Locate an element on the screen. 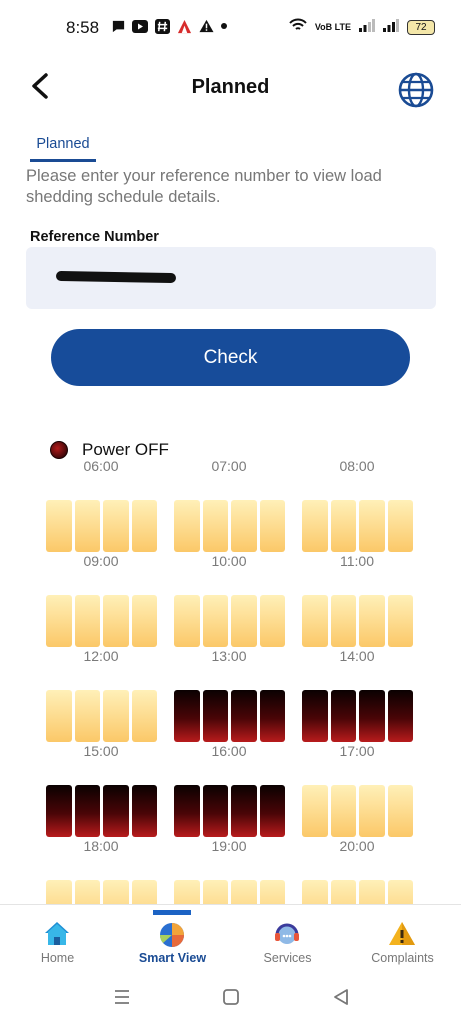 The width and height of the screenshot is (461, 1024). nav-smart-view: Smart View is located at coordinates (172, 939).